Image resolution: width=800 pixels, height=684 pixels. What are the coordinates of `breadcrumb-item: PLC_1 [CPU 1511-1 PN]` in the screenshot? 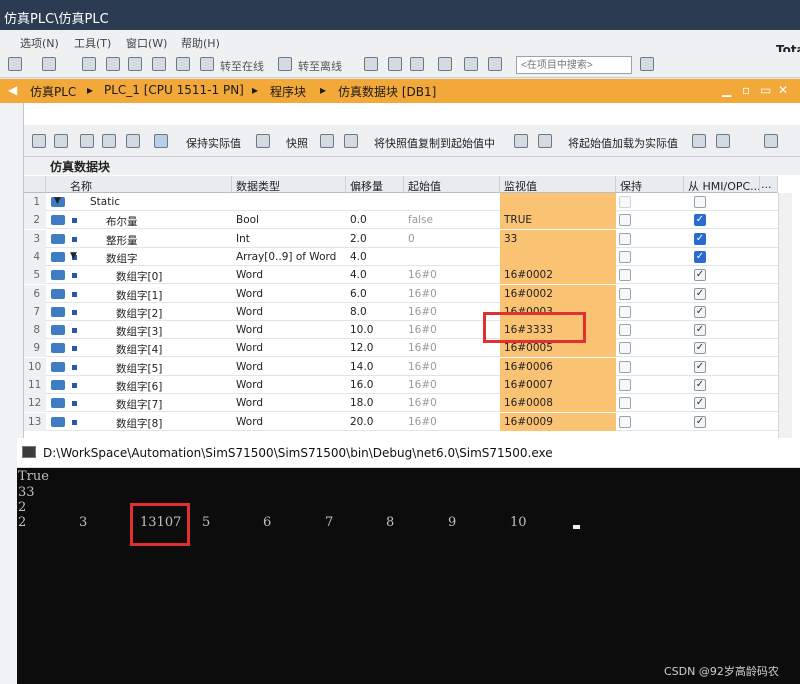 It's located at (174, 90).